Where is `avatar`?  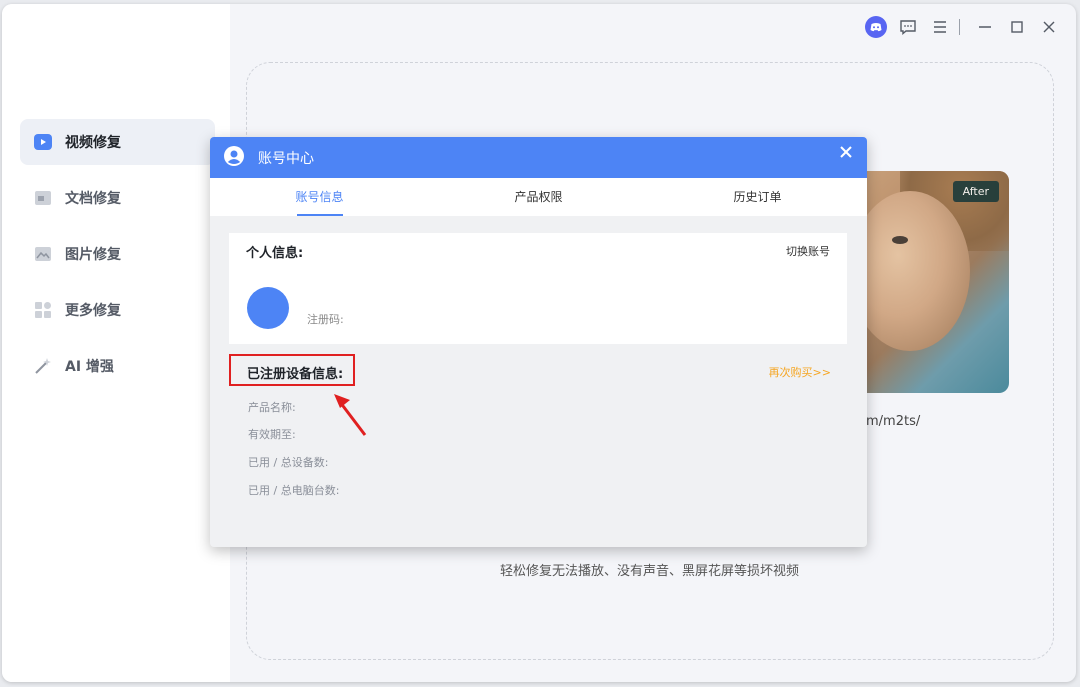
avatar is located at coordinates (268, 308).